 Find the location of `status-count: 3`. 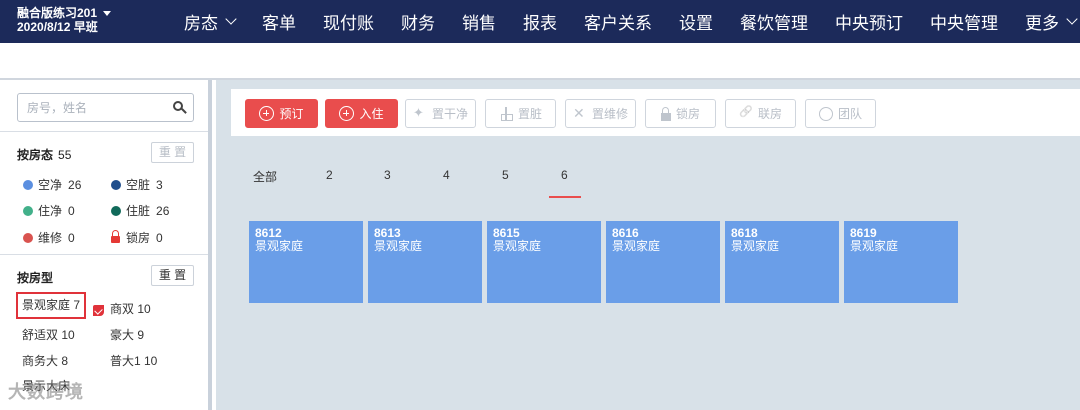

status-count: 3 is located at coordinates (159, 184).